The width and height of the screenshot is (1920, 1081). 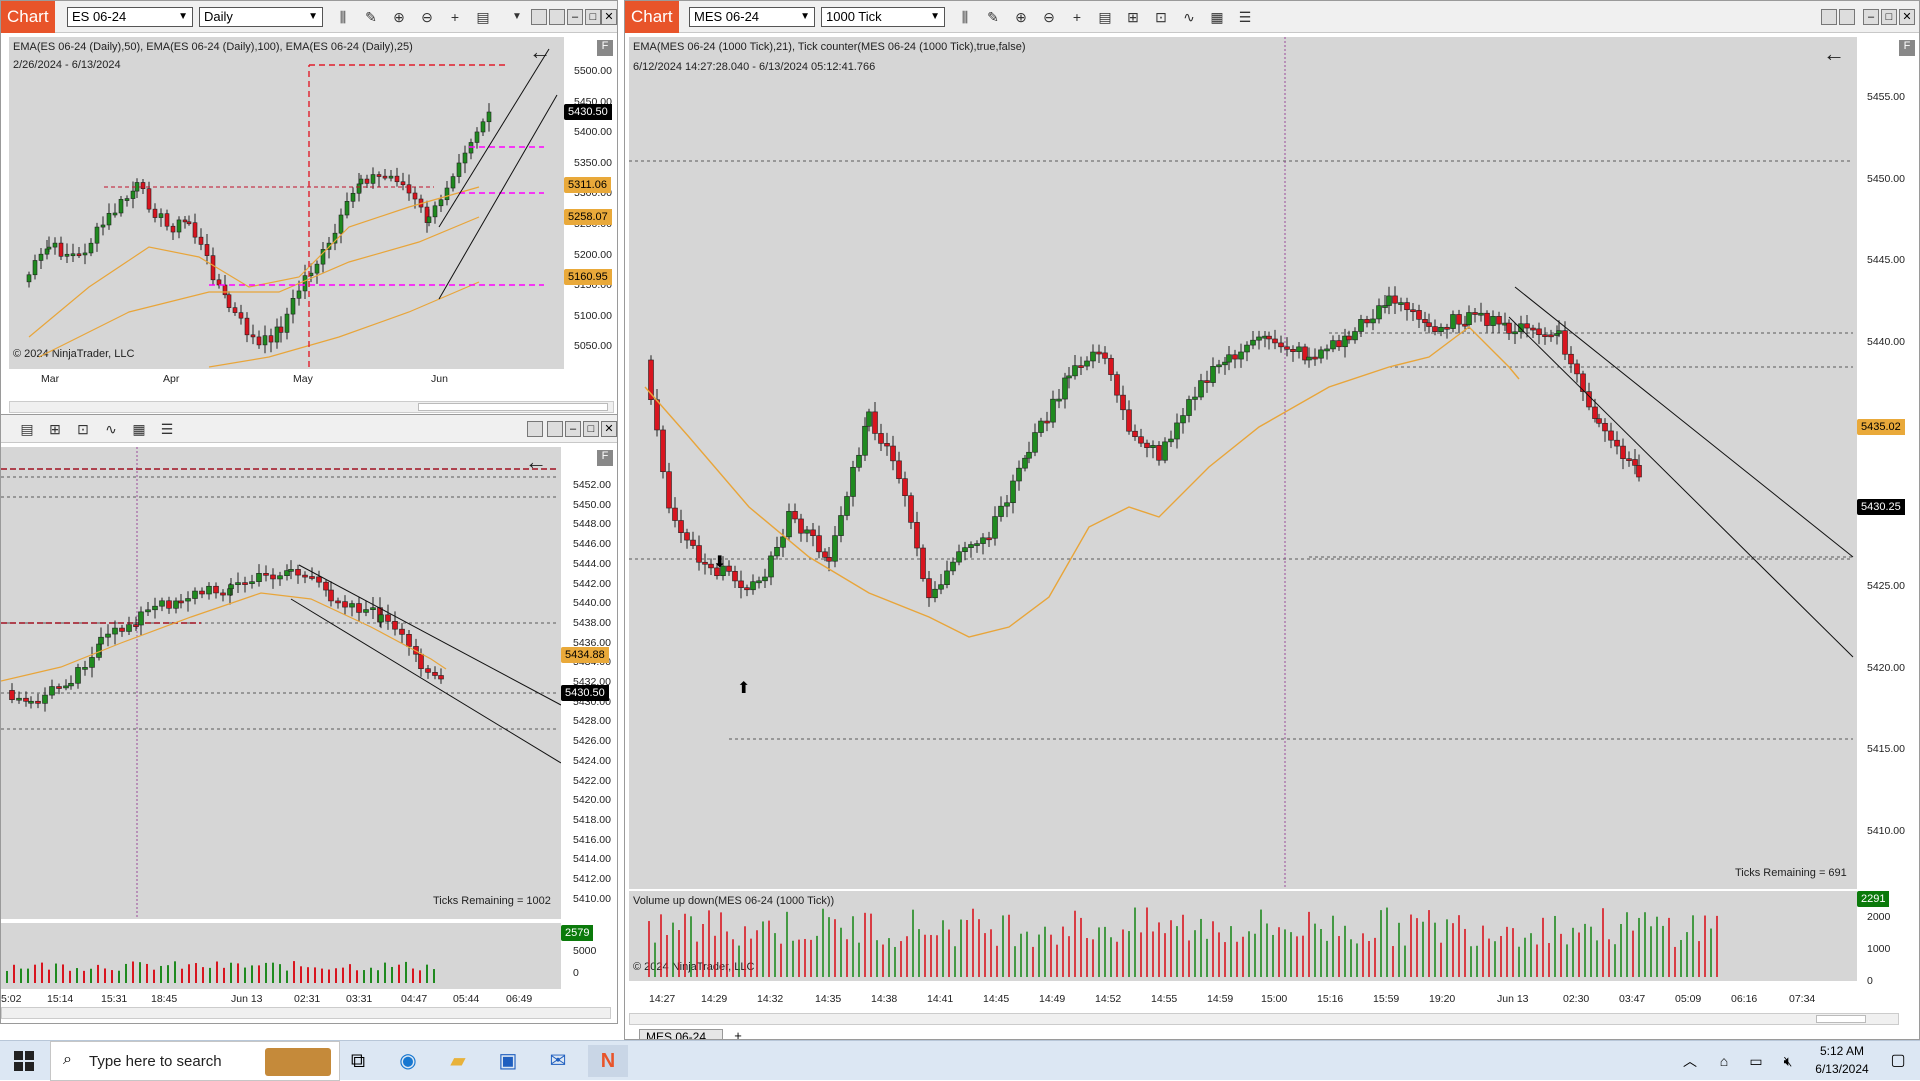 I want to click on task-view-icon: ⧉, so click(x=358, y=1061).